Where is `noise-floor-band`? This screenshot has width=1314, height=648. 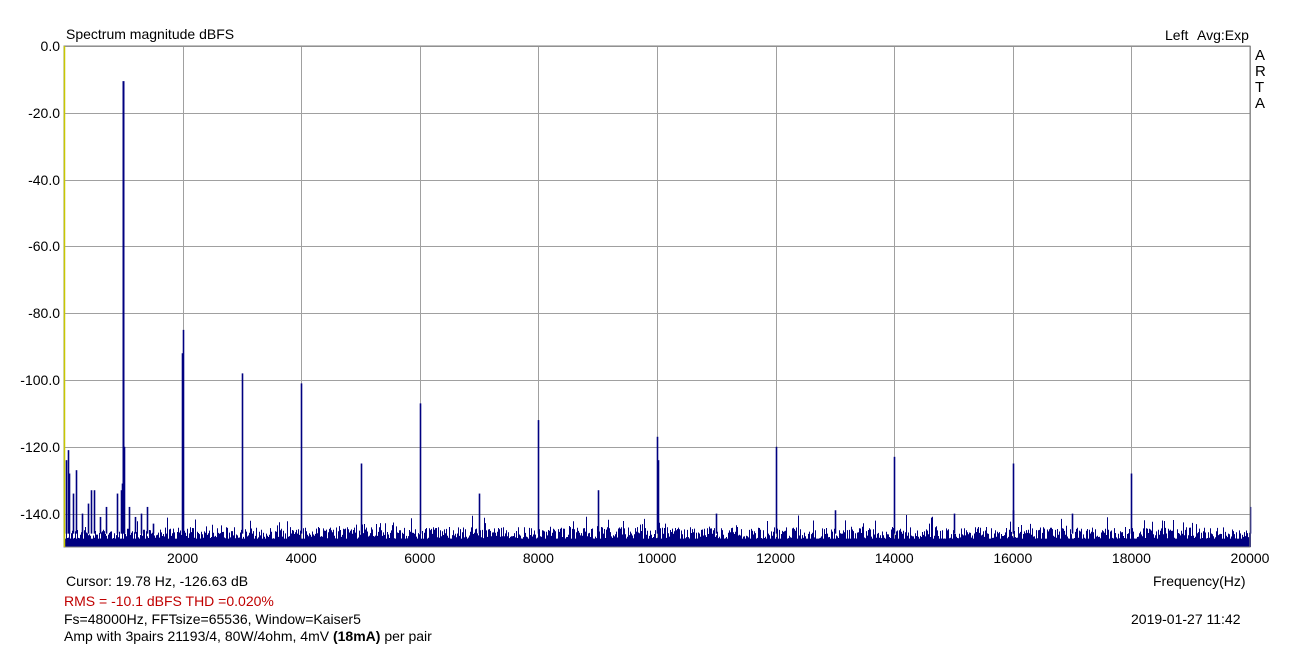
noise-floor-band is located at coordinates (657, 542).